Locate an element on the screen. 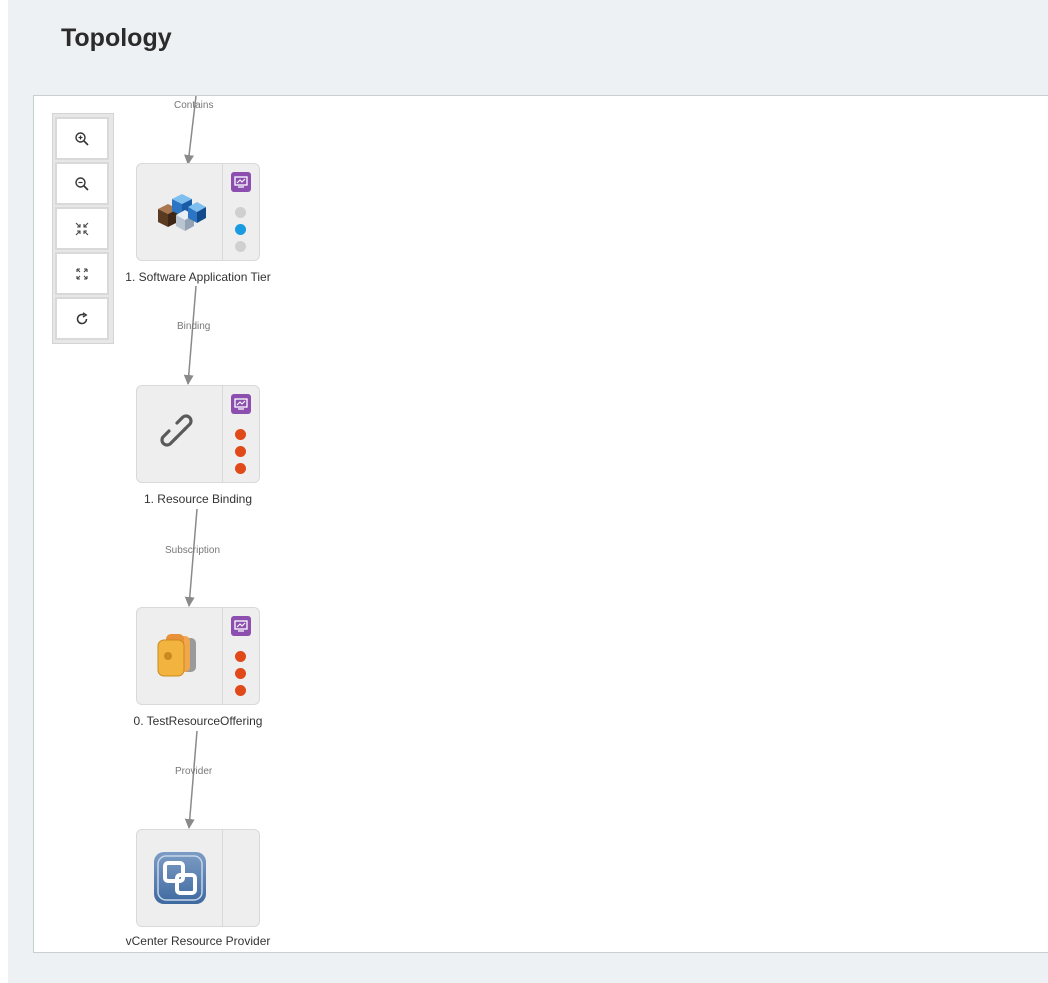  expand-button is located at coordinates (82, 273).